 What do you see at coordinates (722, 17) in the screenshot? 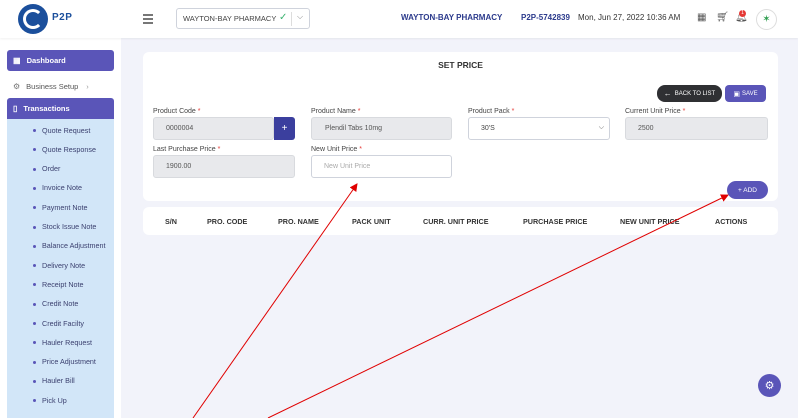
I see `cart-icon: 🛒︎` at bounding box center [722, 17].